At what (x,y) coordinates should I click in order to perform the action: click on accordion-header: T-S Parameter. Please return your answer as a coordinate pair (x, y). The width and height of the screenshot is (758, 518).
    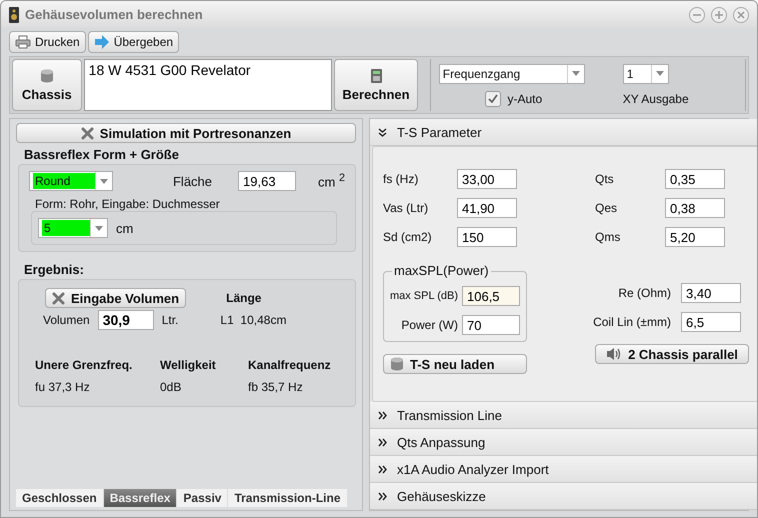
    Looking at the image, I should click on (563, 132).